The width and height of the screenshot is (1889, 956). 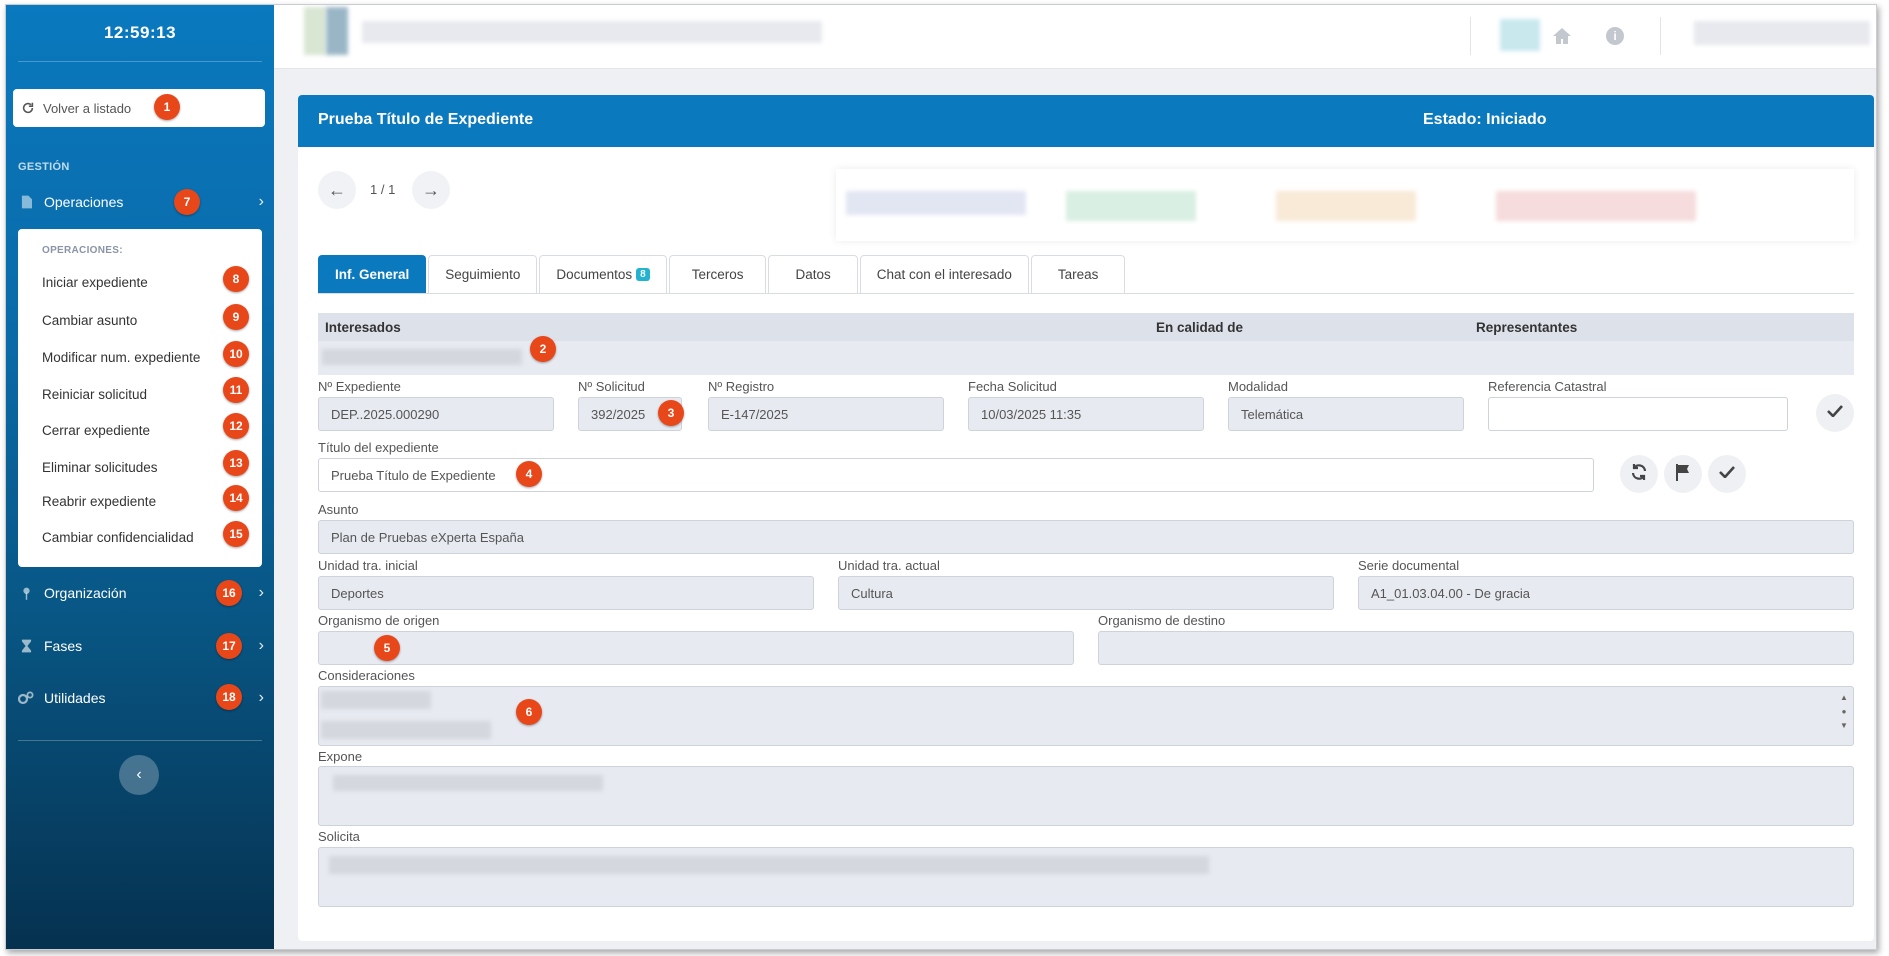 What do you see at coordinates (436, 414) in the screenshot?
I see `expediente-field: DEP..2025.000290` at bounding box center [436, 414].